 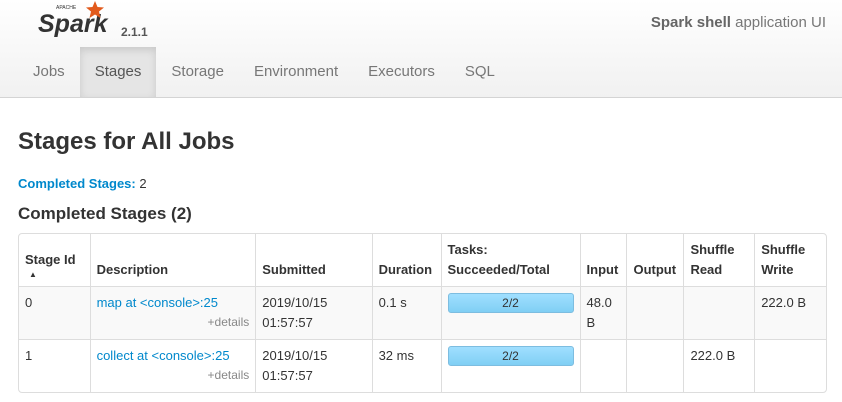 What do you see at coordinates (401, 72) in the screenshot?
I see `tab-executors: Executors` at bounding box center [401, 72].